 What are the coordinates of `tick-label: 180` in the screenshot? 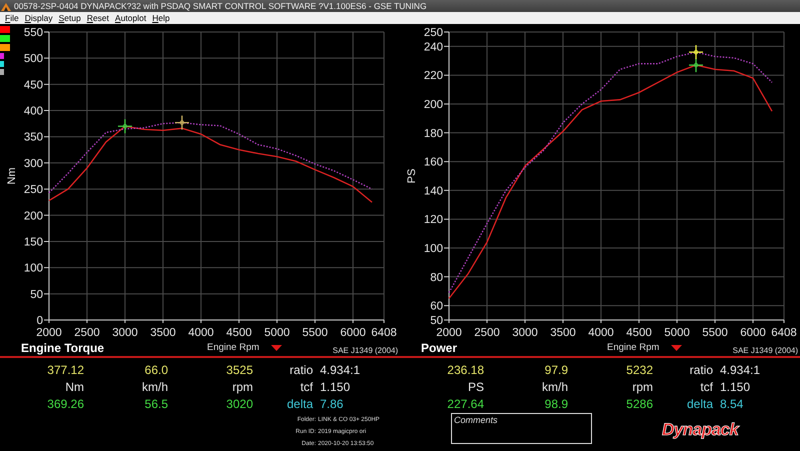 It's located at (433, 134).